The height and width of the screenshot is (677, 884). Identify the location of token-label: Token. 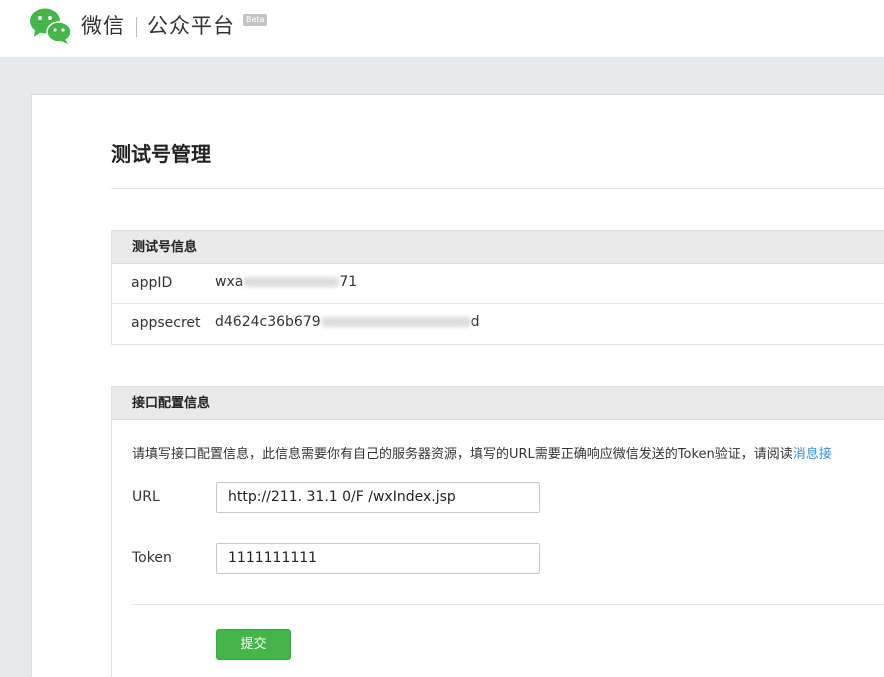
(152, 558).